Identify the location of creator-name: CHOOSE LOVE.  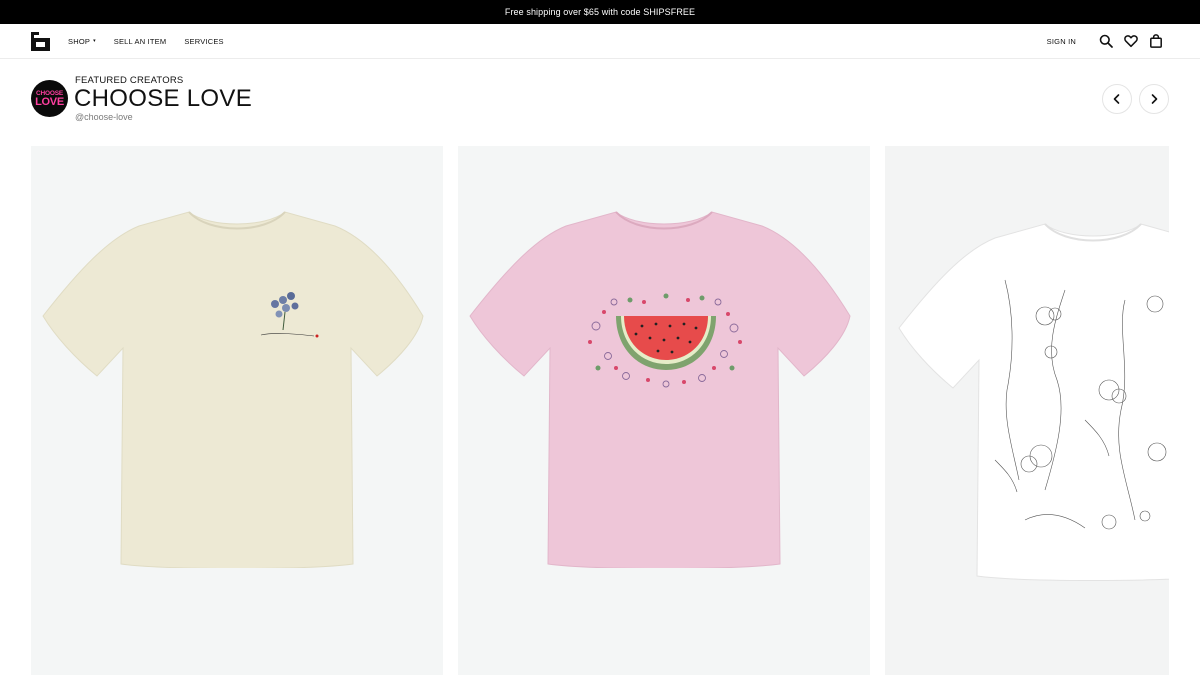
(163, 99).